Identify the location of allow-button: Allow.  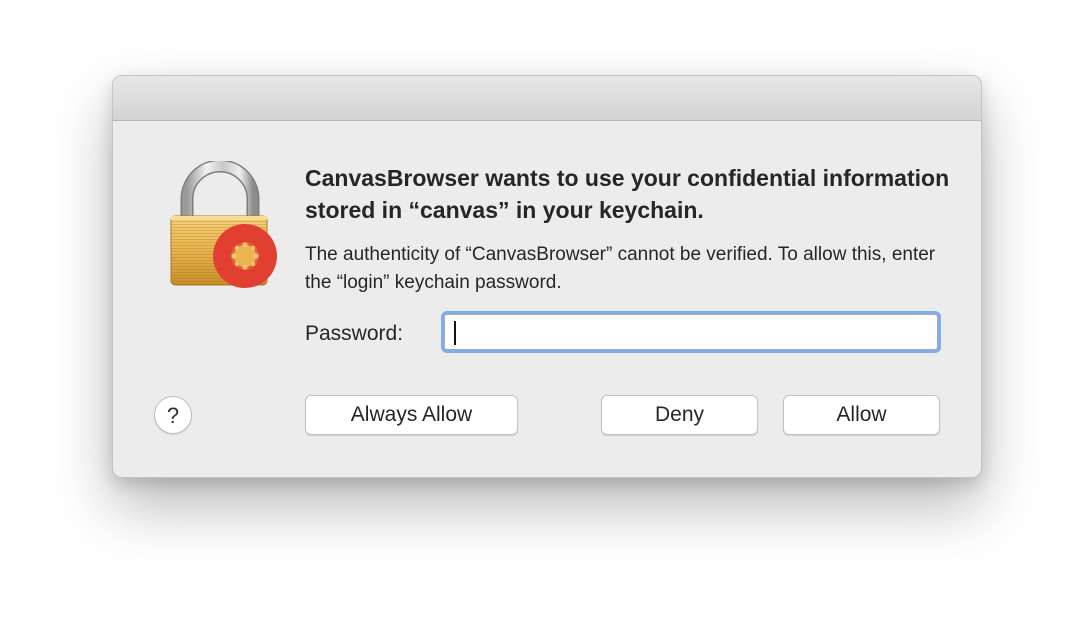
(861, 415).